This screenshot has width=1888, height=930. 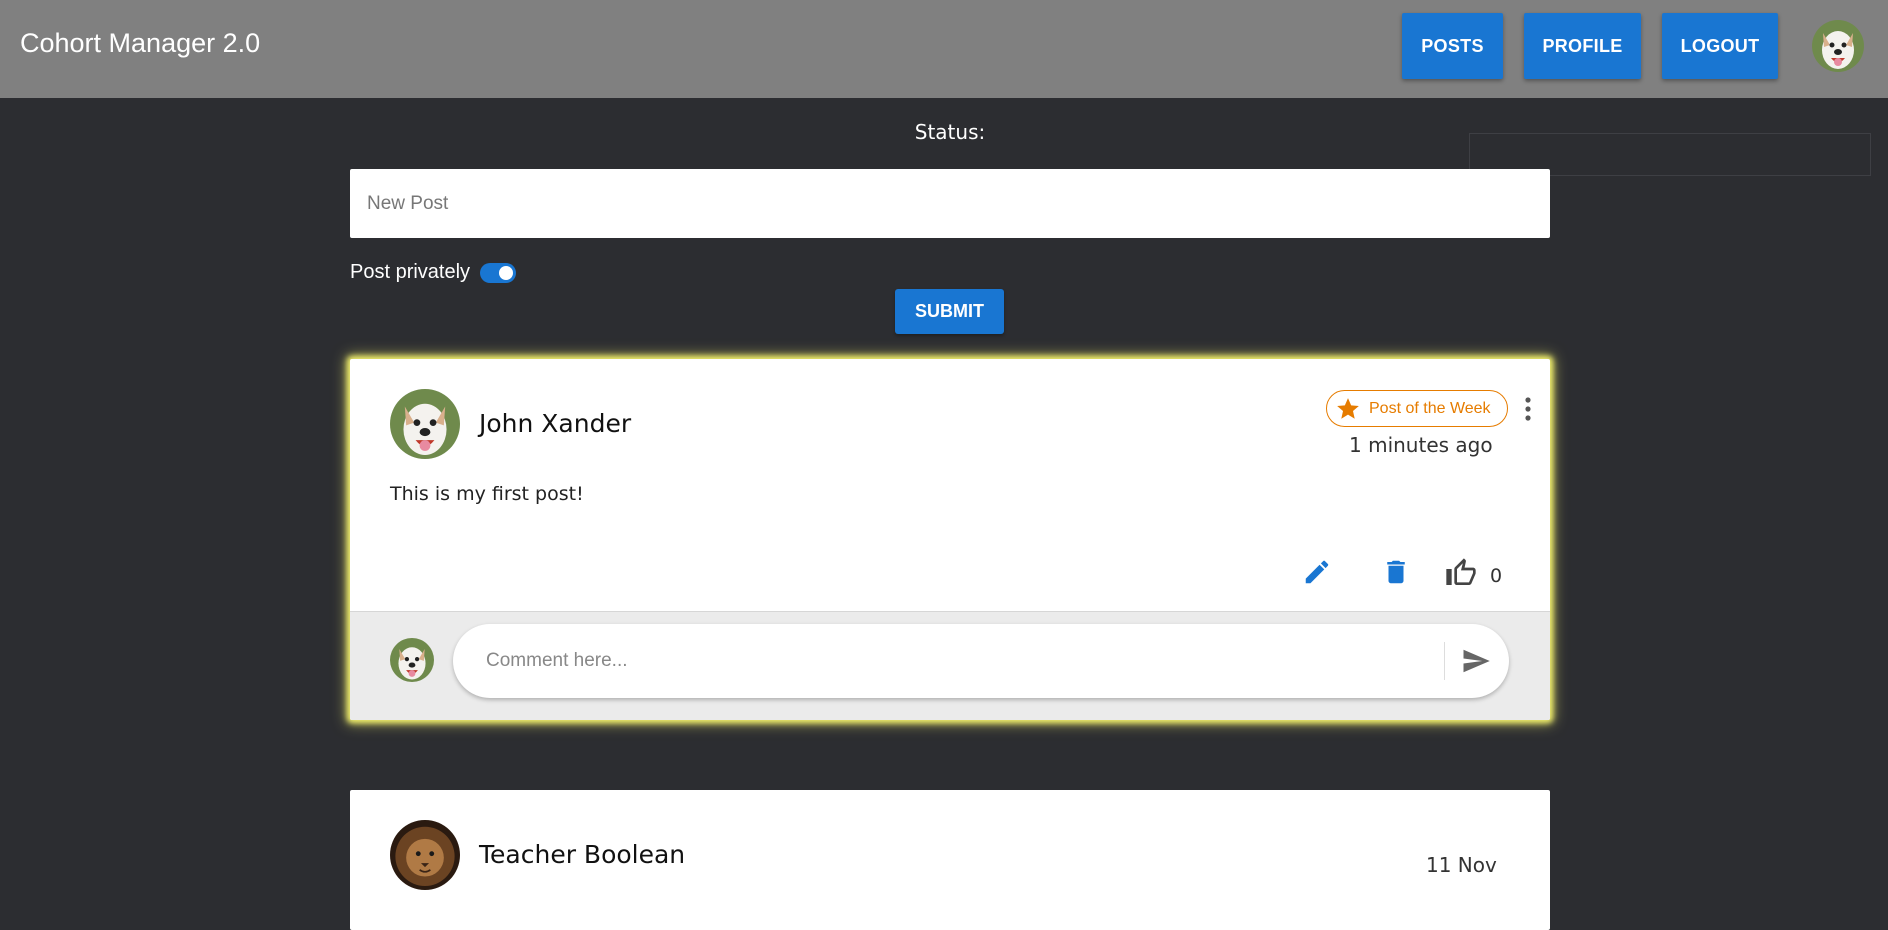 What do you see at coordinates (1528, 409) in the screenshot?
I see `more-options-icon` at bounding box center [1528, 409].